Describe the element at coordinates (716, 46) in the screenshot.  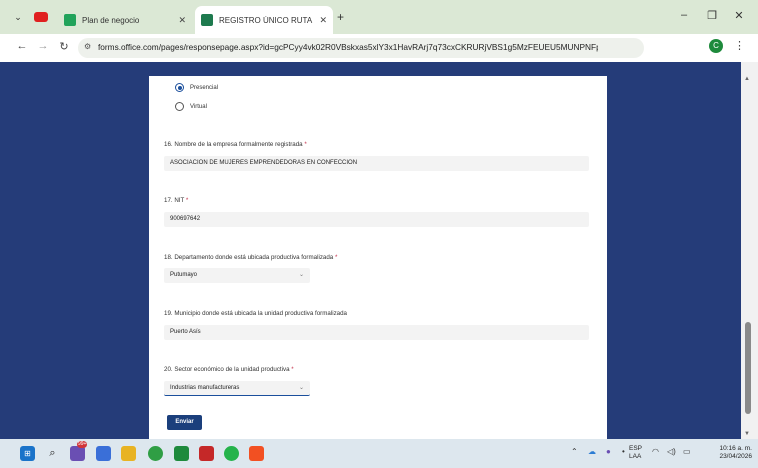
I see `profile-avatar: C` at that location.